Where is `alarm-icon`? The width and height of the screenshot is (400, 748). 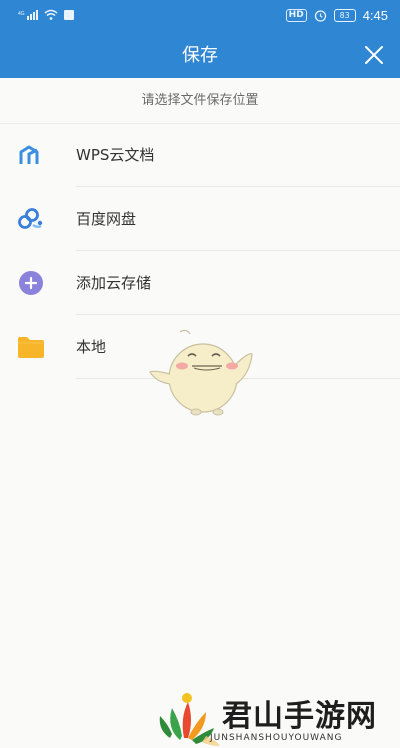 alarm-icon is located at coordinates (320, 16).